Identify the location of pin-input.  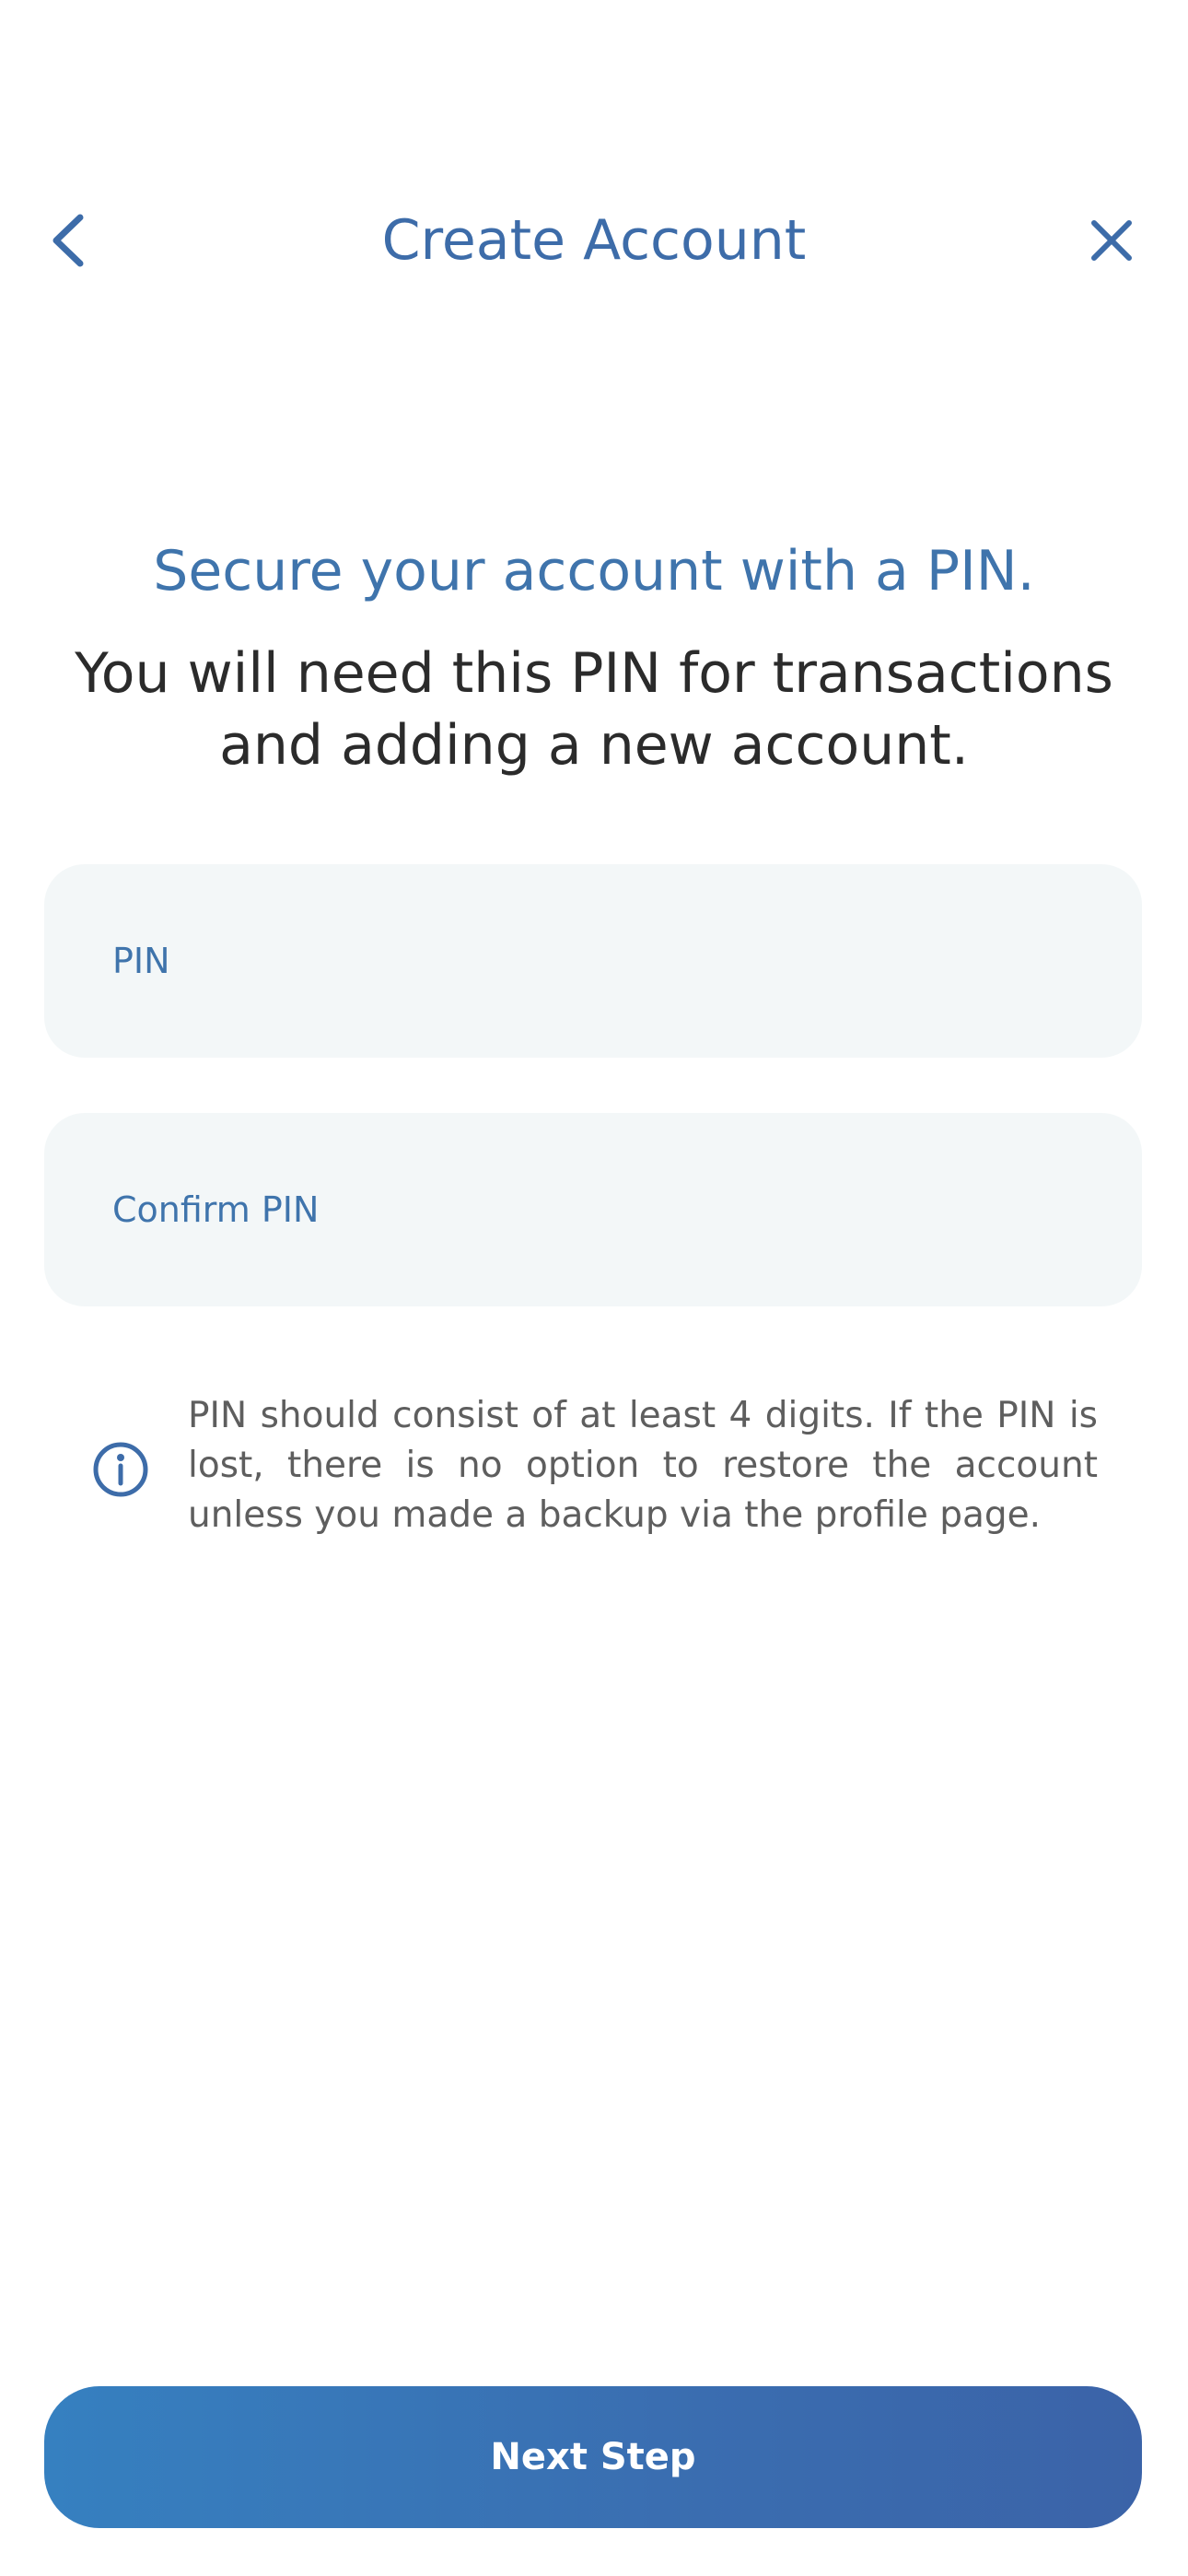
(593, 961).